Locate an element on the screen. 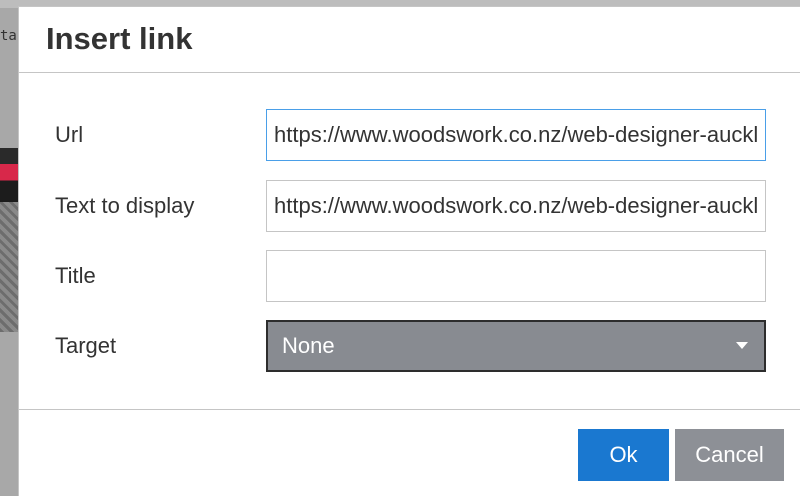  target-label: Target is located at coordinates (86, 345).